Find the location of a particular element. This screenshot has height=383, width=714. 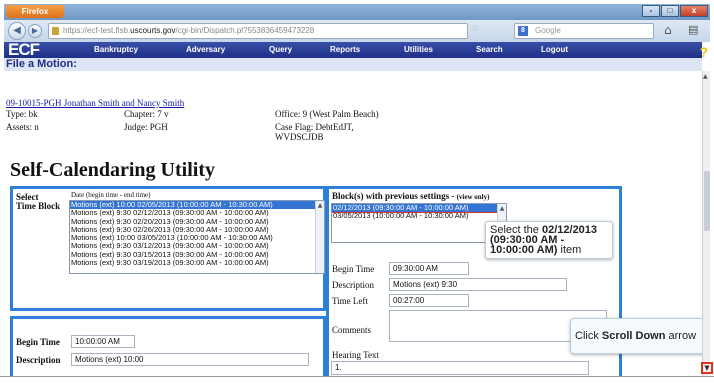

page-title: File a Motion: is located at coordinates (41, 64).